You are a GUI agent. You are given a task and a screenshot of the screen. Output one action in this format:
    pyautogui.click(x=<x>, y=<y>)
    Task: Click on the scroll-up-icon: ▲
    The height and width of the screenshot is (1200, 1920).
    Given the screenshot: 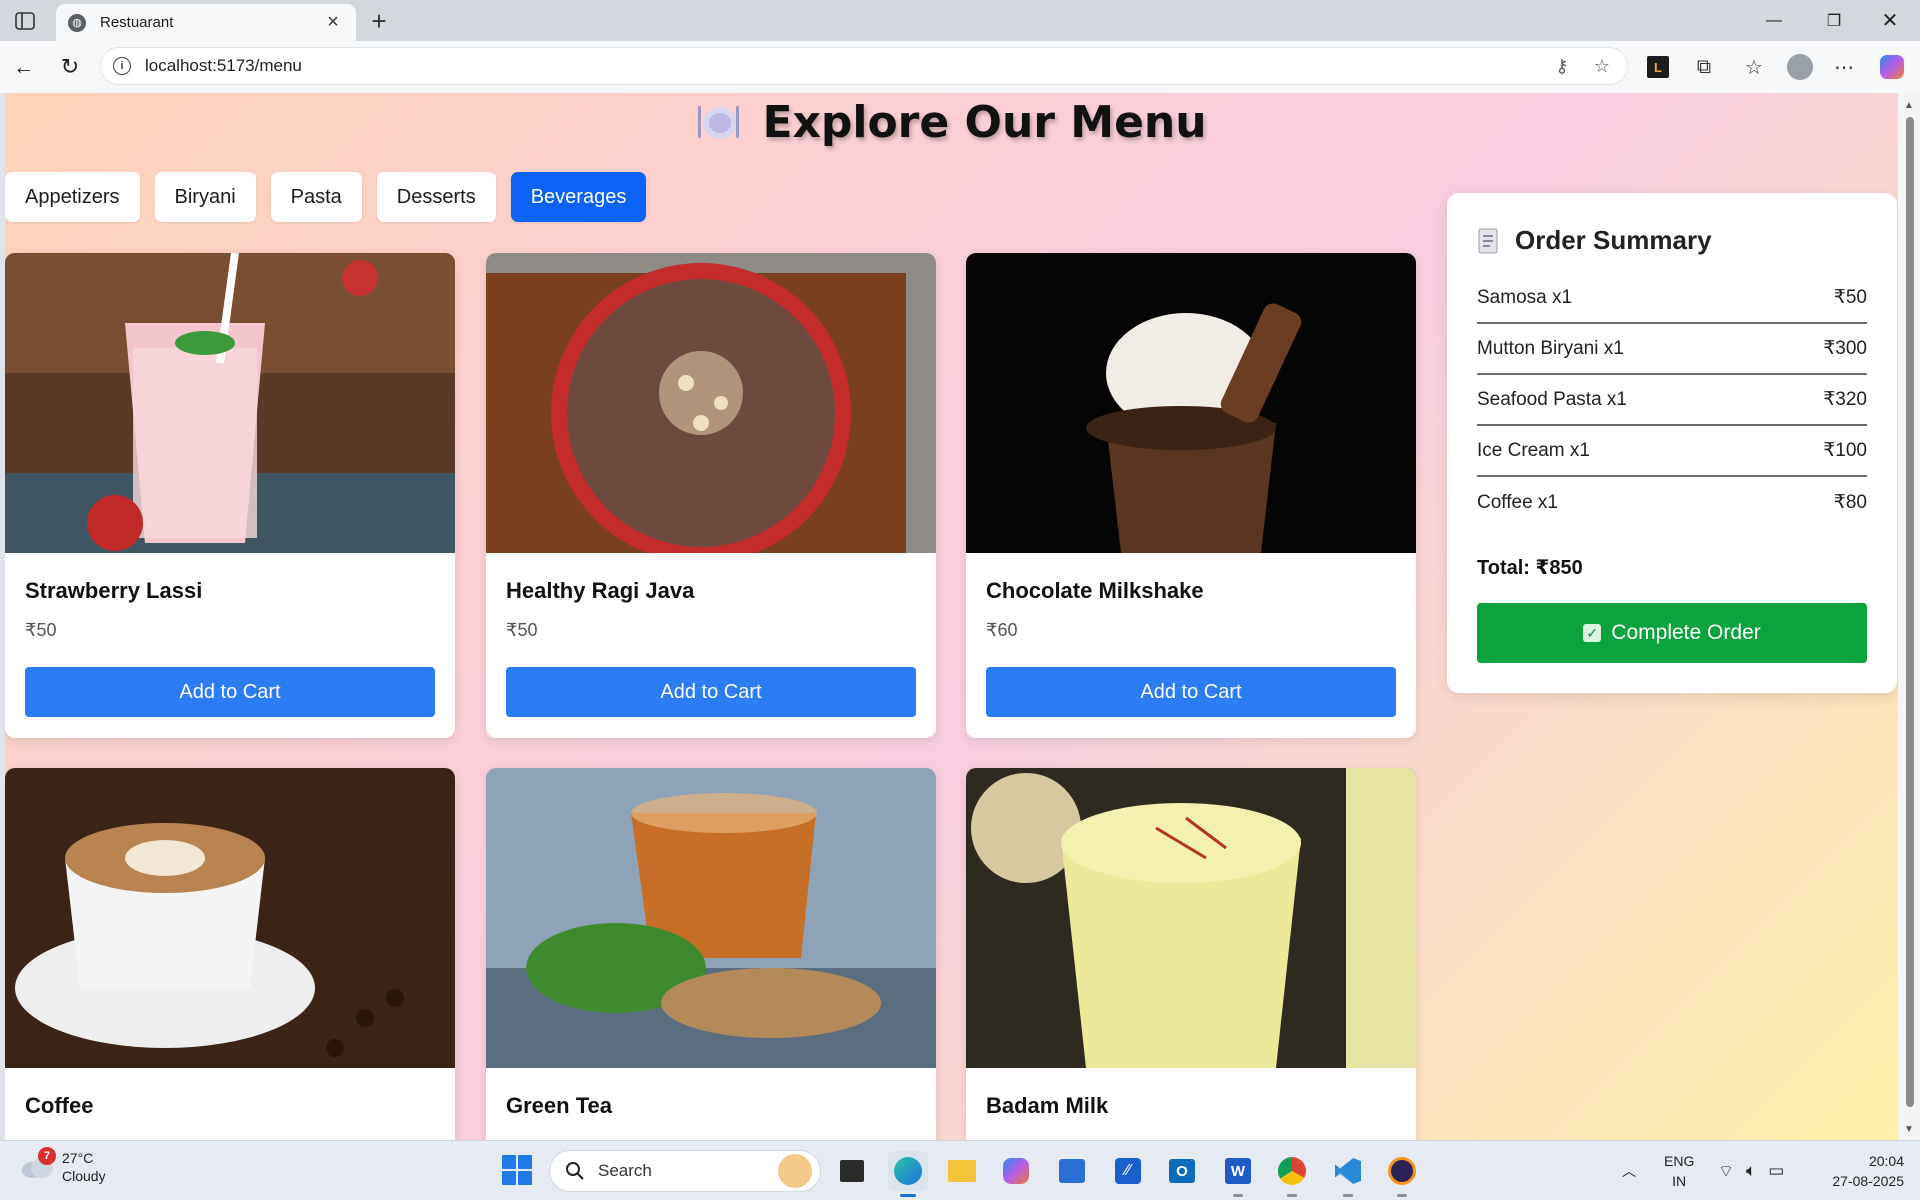 What is the action you would take?
    pyautogui.click(x=1909, y=105)
    